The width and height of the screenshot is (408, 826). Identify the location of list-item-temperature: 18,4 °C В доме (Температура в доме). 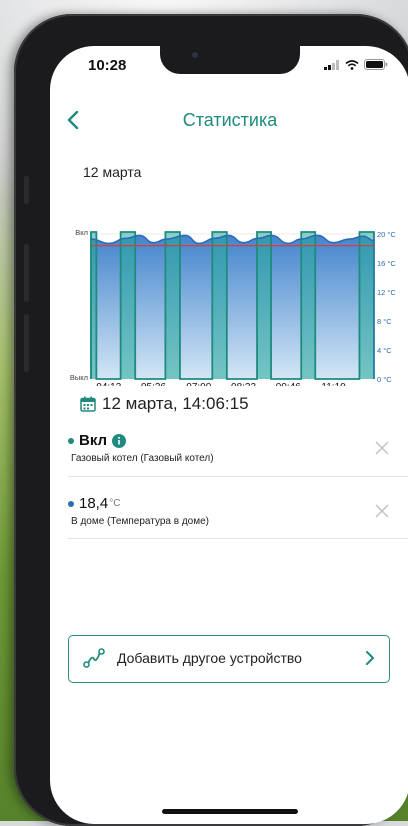
(237, 511).